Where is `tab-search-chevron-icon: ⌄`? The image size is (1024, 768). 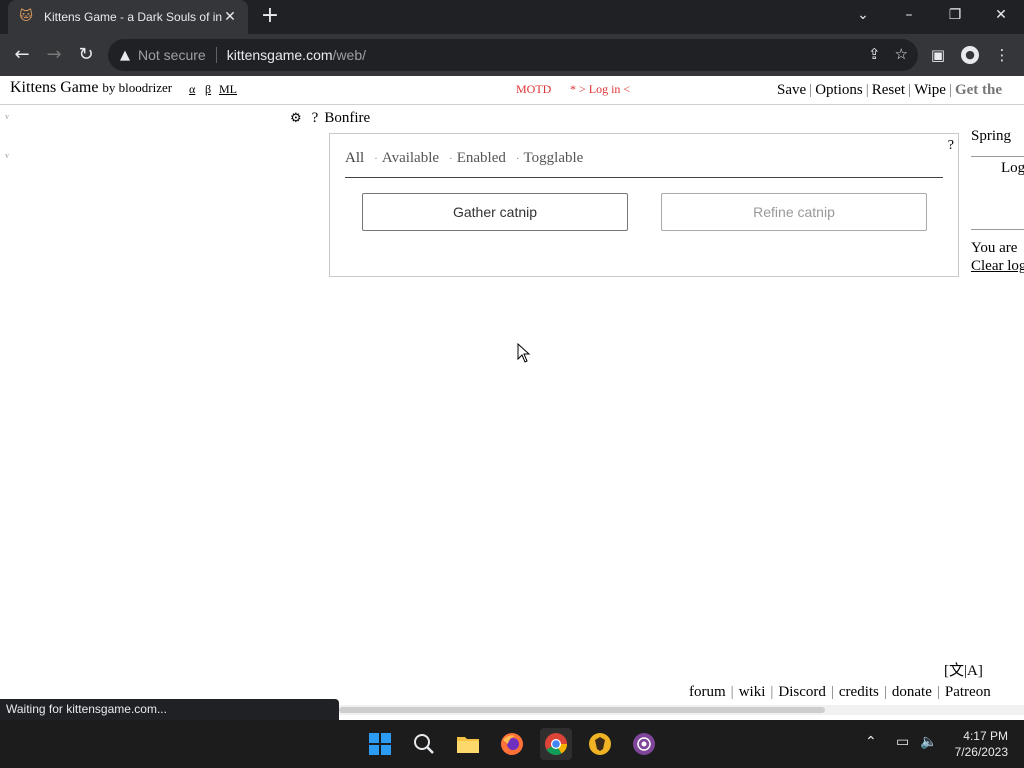 tab-search-chevron-icon: ⌄ is located at coordinates (863, 15).